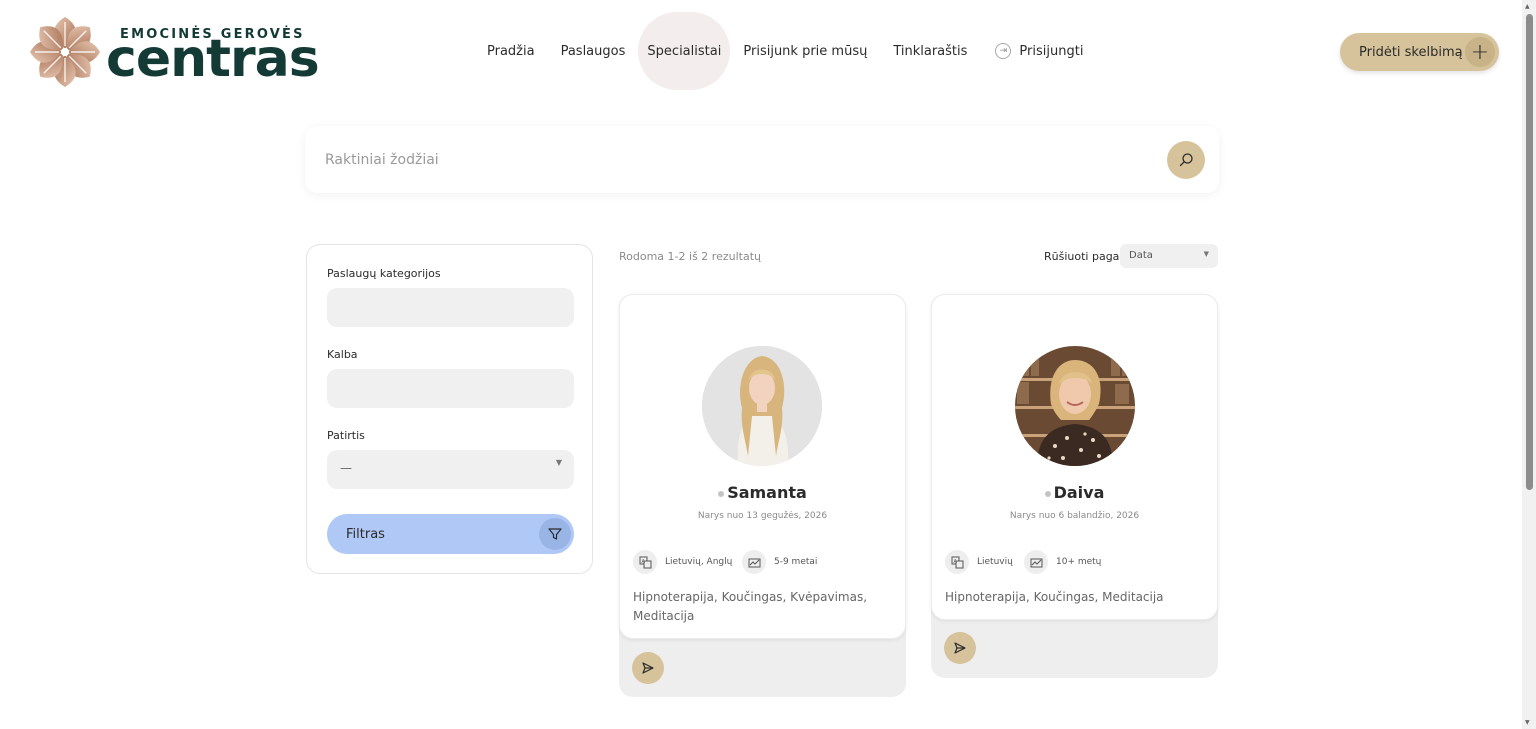 Image resolution: width=1536 pixels, height=729 pixels. I want to click on page-scrollbar: ▲ ▼, so click(1529, 364).